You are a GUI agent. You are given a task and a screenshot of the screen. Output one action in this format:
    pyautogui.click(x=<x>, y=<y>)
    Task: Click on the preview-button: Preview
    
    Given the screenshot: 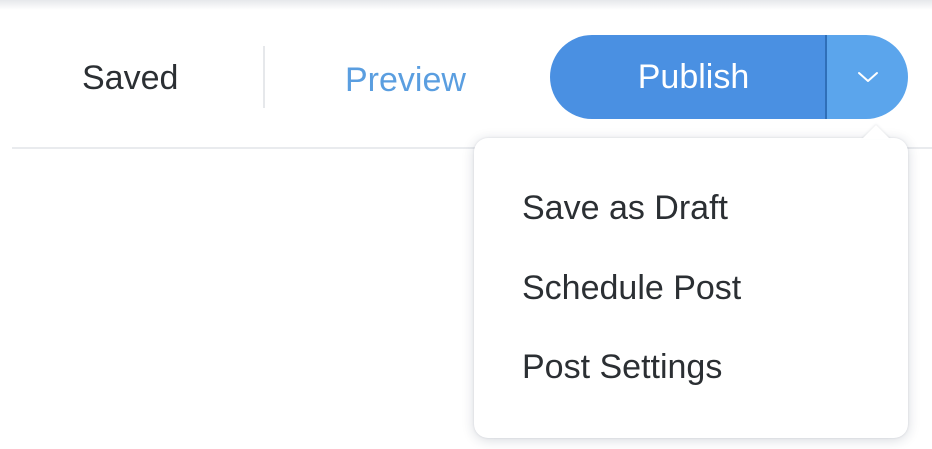 What is the action you would take?
    pyautogui.click(x=405, y=80)
    